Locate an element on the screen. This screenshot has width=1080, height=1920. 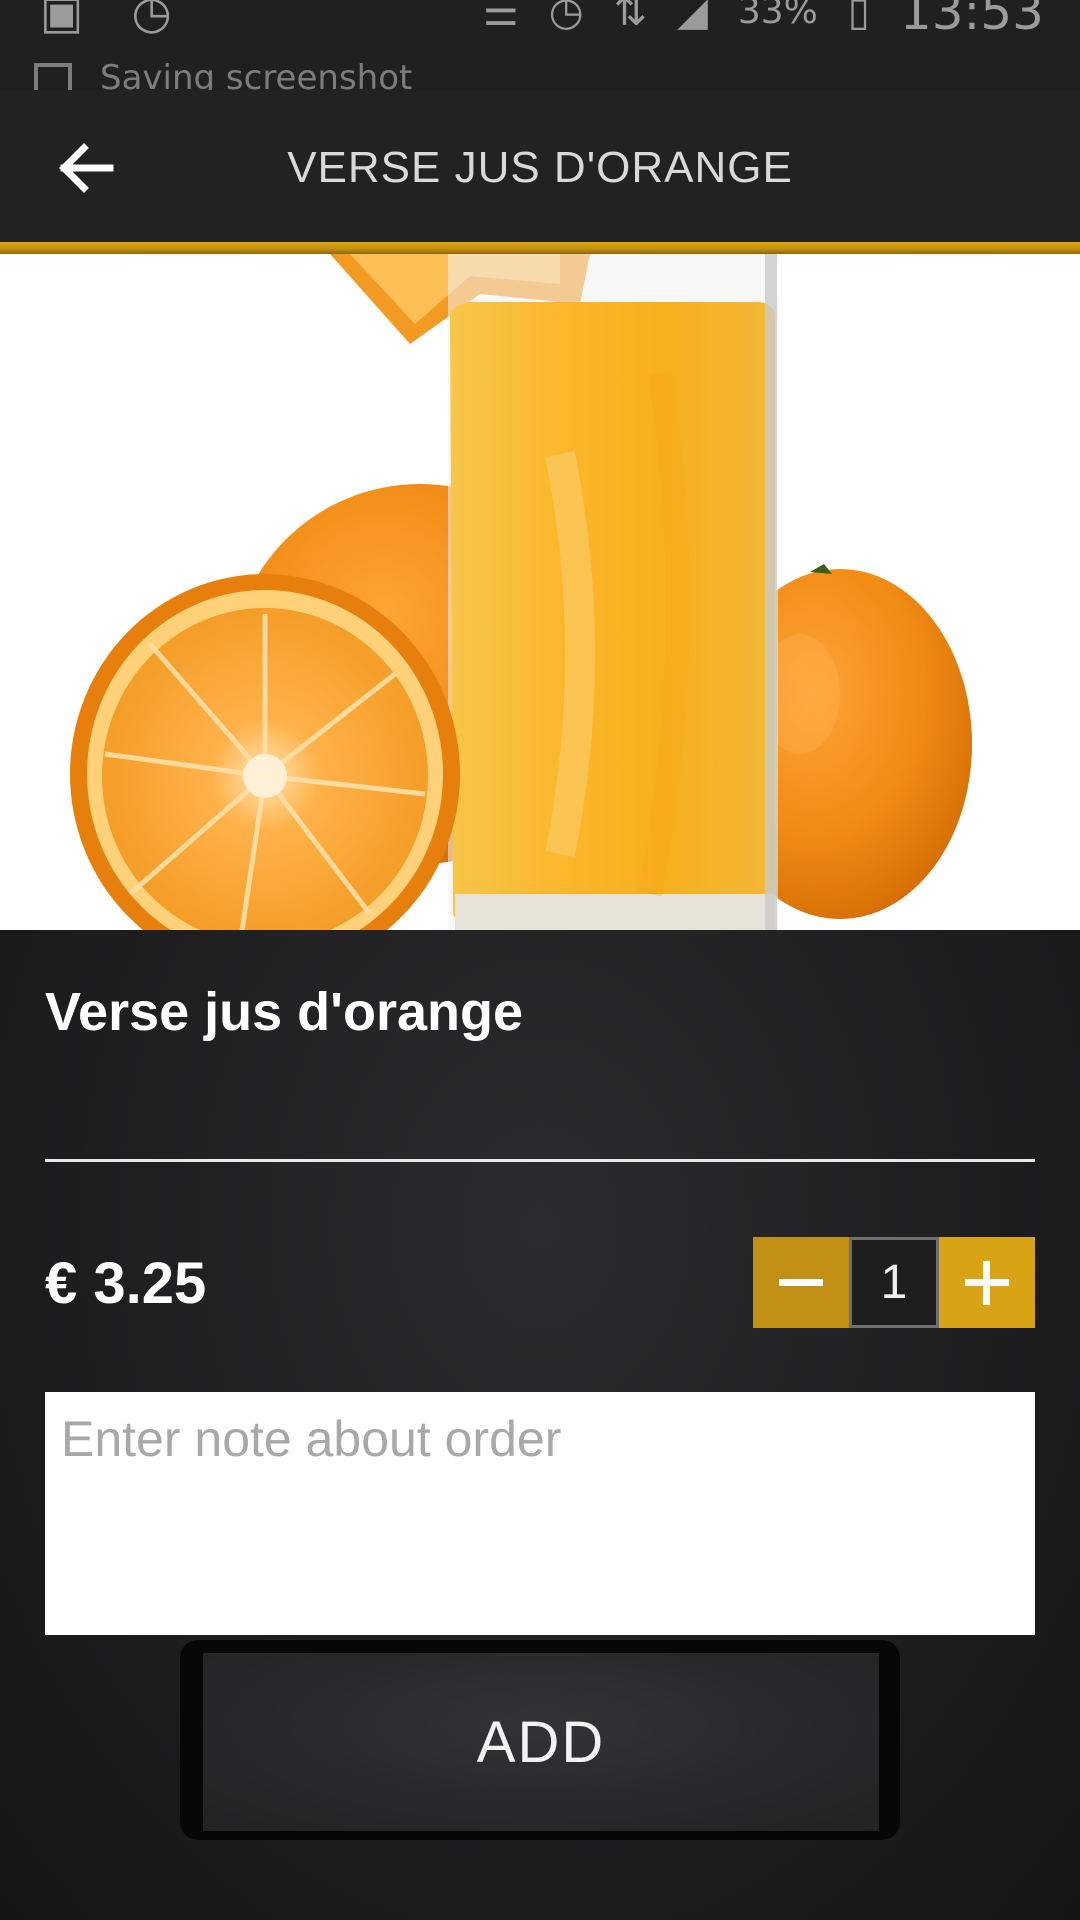
notification-text: Saving screenshot is located at coordinates (256, 74).